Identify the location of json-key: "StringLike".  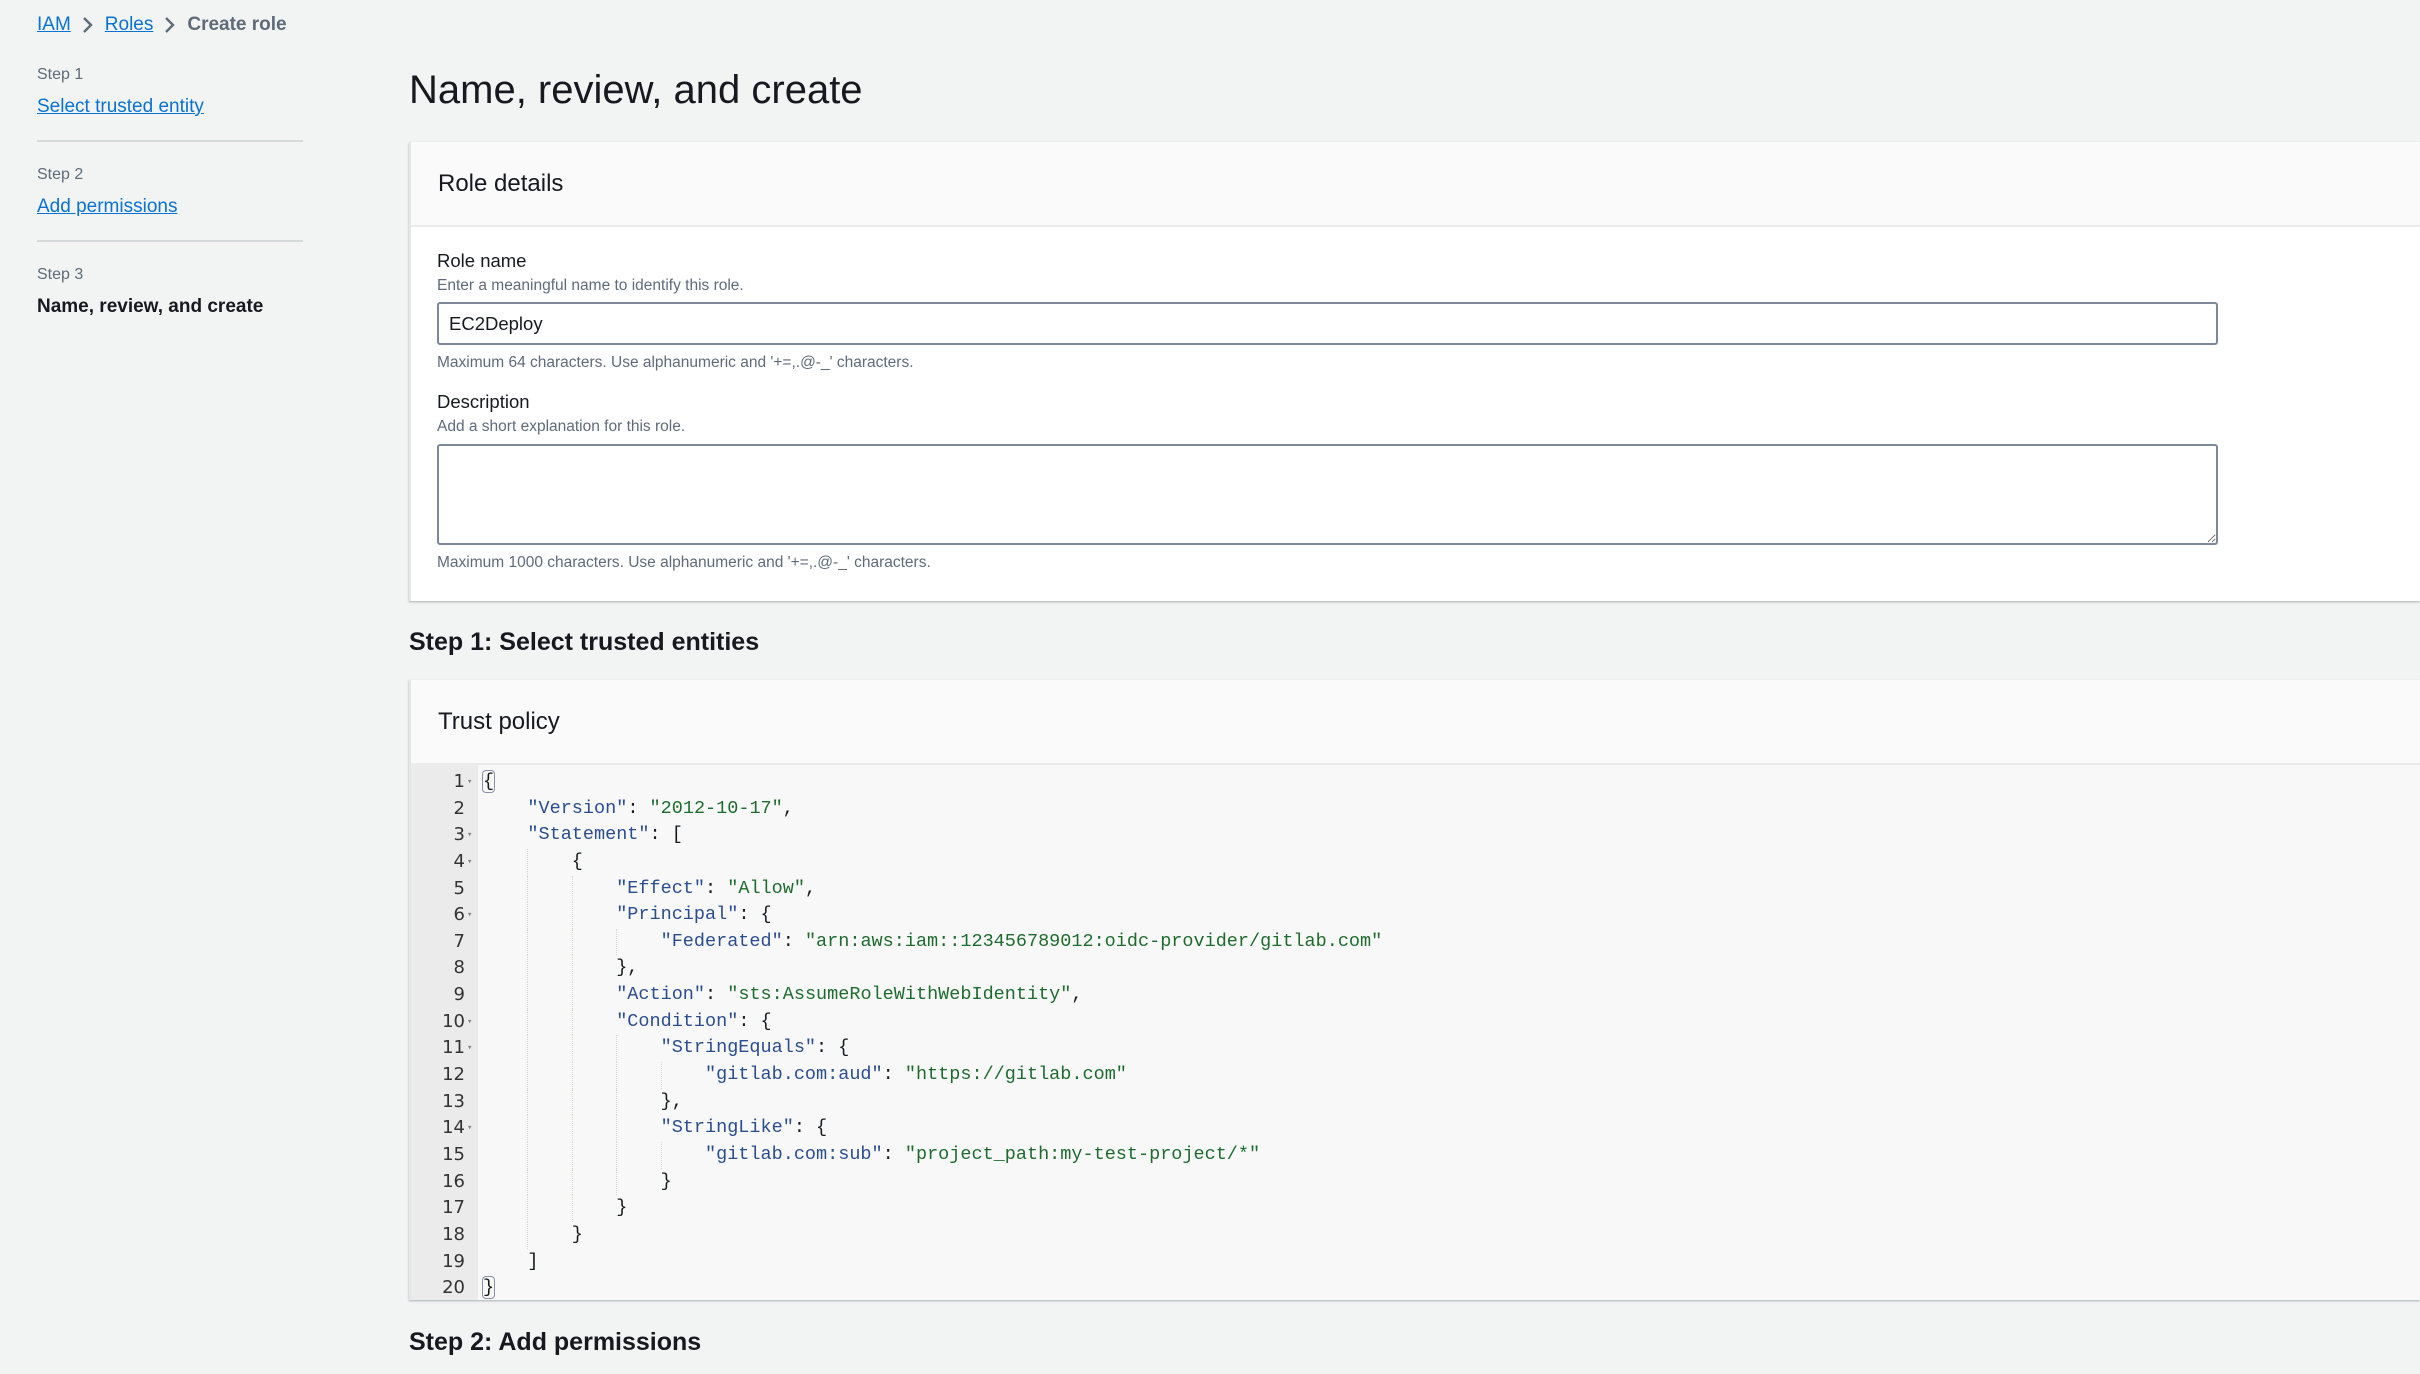
(727, 1128).